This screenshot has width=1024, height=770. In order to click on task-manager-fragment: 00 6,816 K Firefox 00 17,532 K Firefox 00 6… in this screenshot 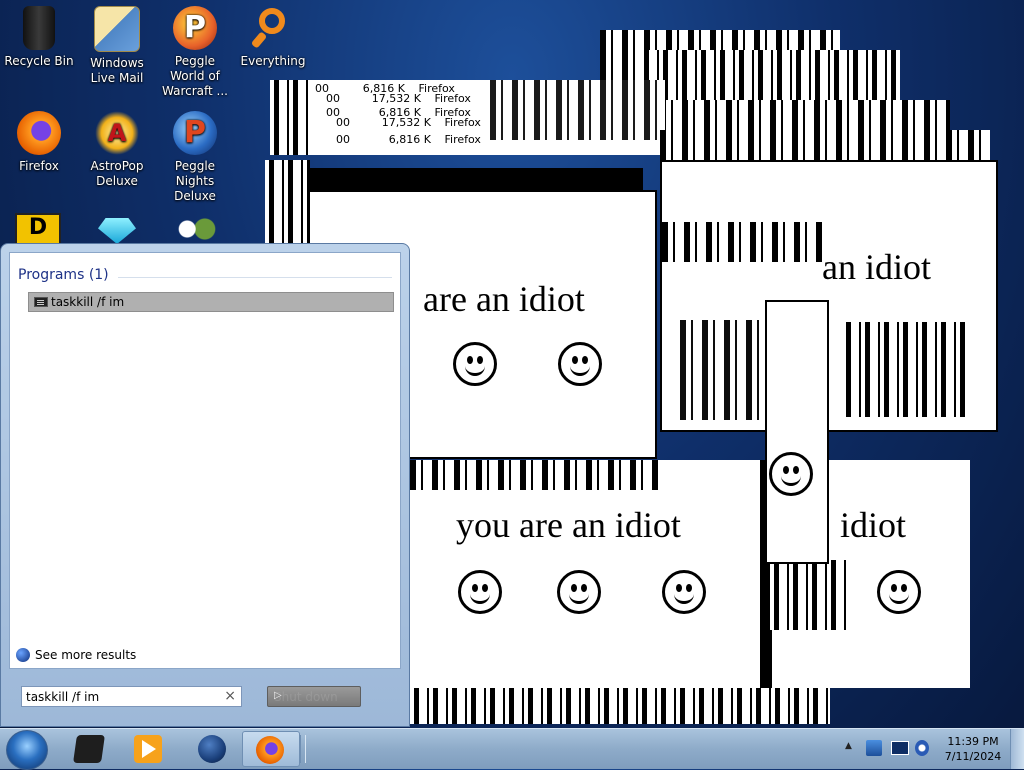, I will do `click(467, 117)`.